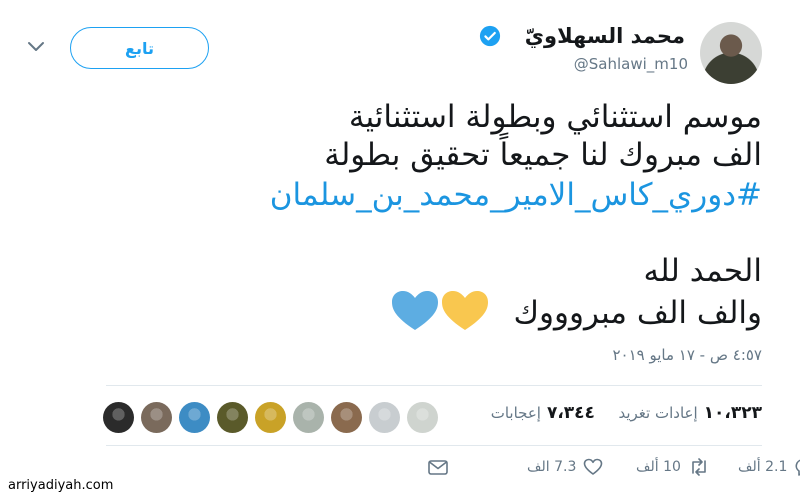  Describe the element at coordinates (490, 36) in the screenshot. I see `verified-badge-icon` at that location.